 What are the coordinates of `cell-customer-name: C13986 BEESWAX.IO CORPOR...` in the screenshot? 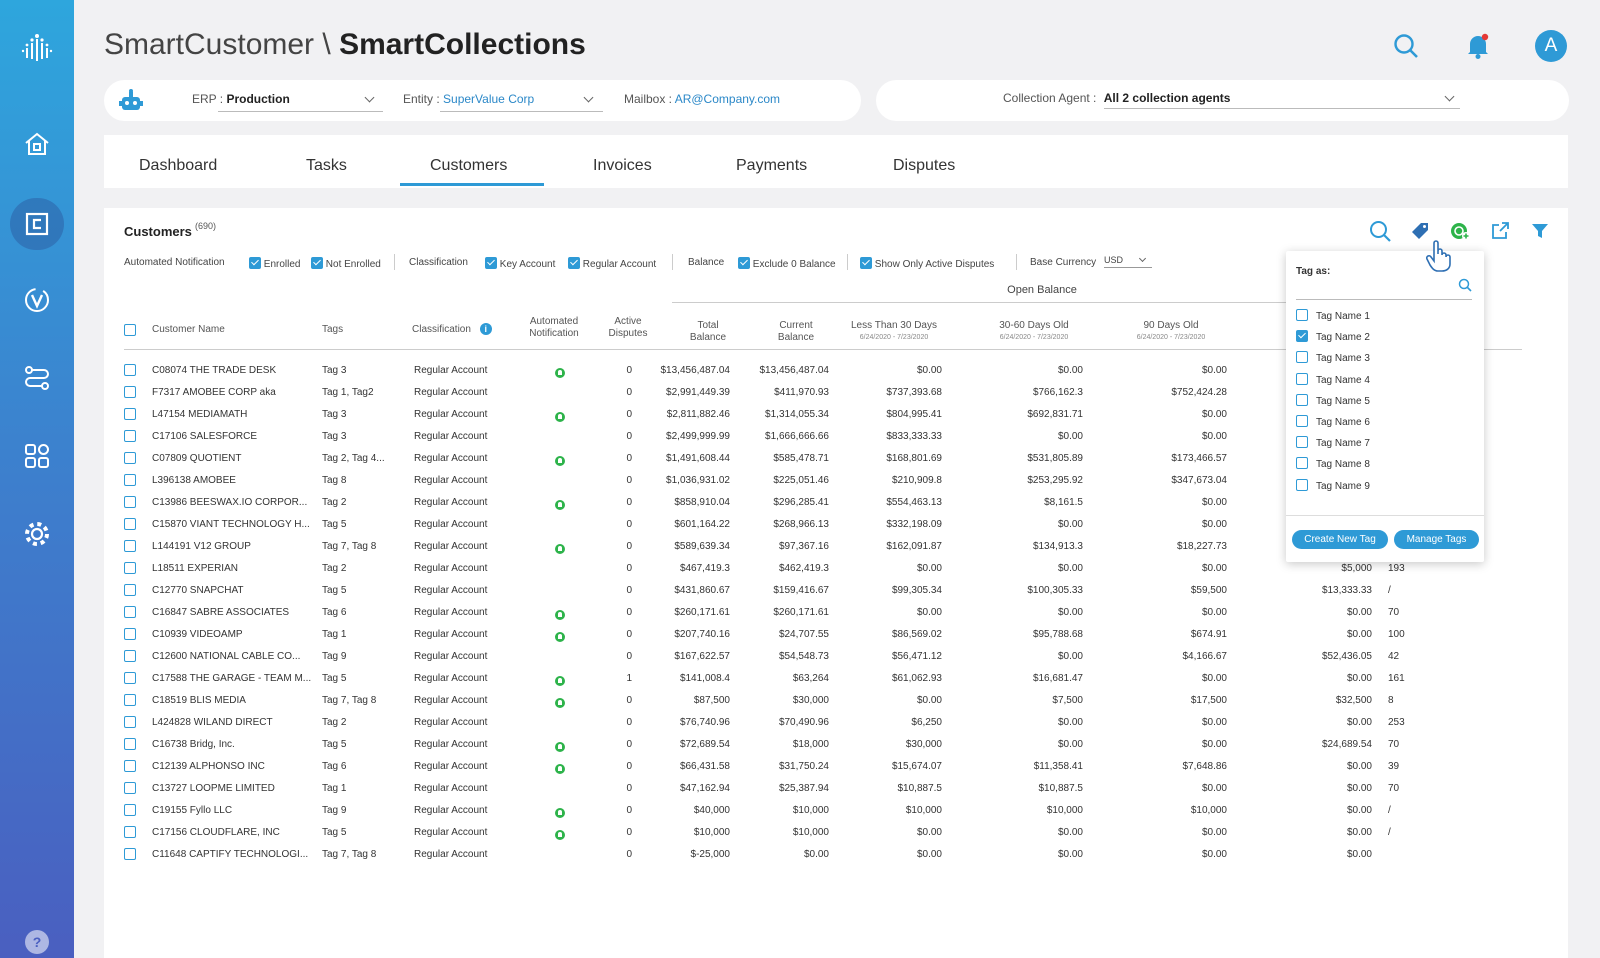 It's located at (229, 502).